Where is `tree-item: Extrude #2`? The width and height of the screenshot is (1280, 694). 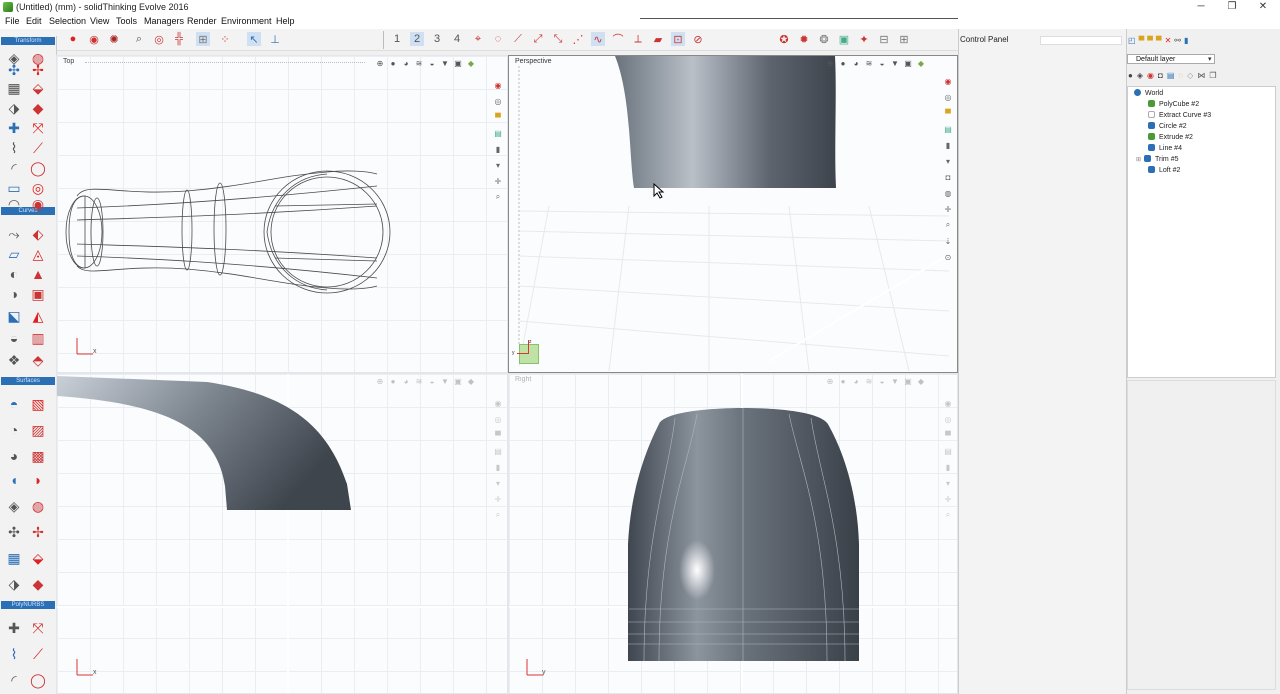 tree-item: Extrude #2 is located at coordinates (1170, 137).